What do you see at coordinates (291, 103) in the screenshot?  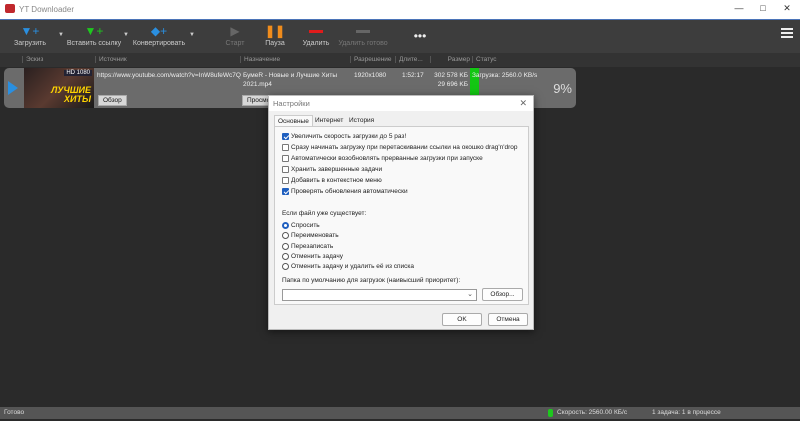 I see `dialog-title: Настройки` at bounding box center [291, 103].